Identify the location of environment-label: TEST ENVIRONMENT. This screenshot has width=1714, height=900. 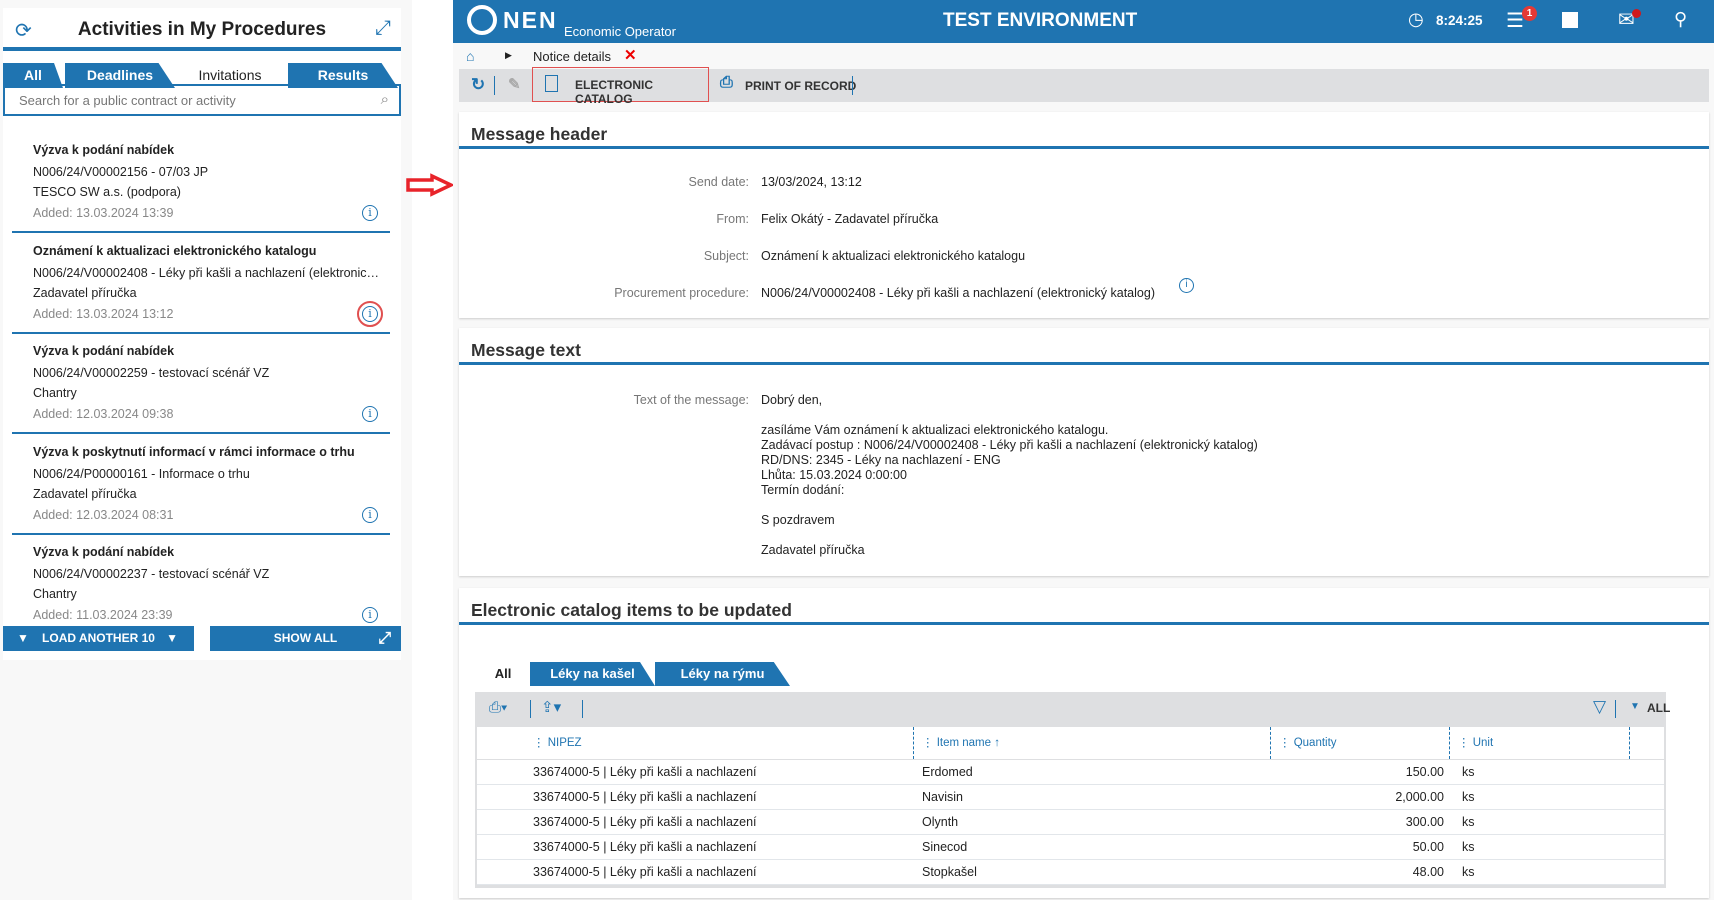
(1040, 20).